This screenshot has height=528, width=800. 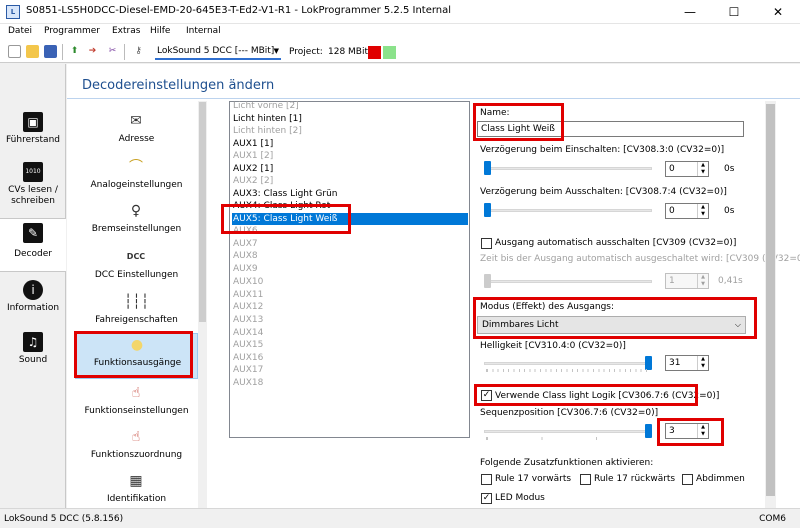 What do you see at coordinates (350, 106) in the screenshot?
I see `list-item: Licht vorne [2]` at bounding box center [350, 106].